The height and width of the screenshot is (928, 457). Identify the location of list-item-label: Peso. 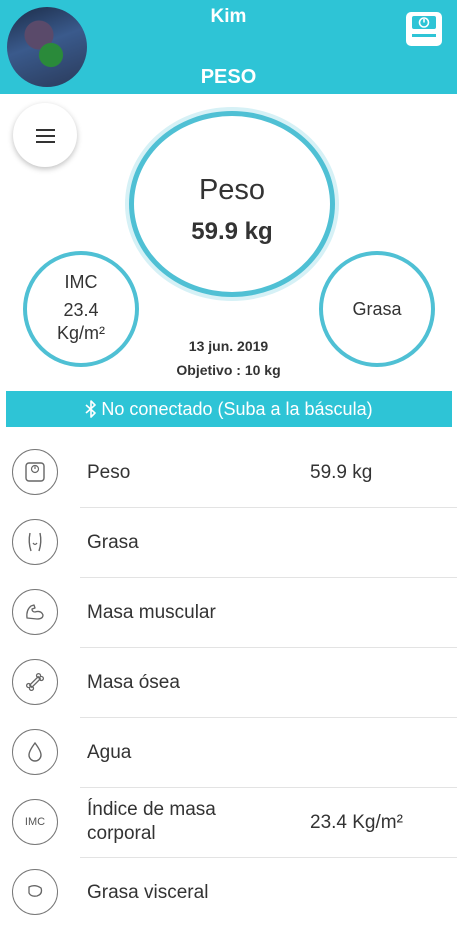
(109, 472).